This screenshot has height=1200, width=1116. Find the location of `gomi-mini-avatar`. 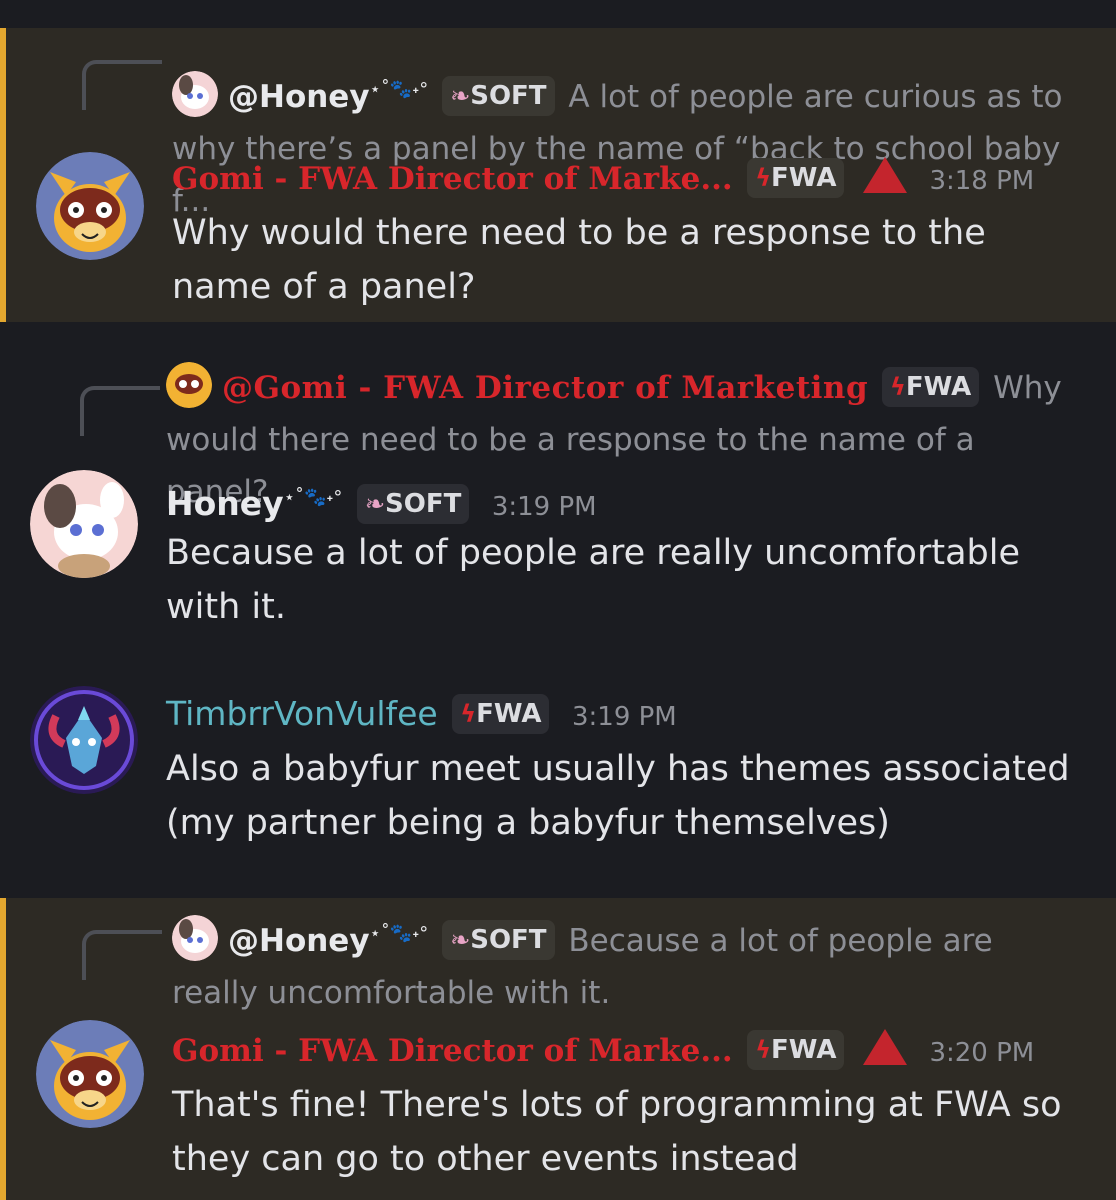

gomi-mini-avatar is located at coordinates (189, 385).